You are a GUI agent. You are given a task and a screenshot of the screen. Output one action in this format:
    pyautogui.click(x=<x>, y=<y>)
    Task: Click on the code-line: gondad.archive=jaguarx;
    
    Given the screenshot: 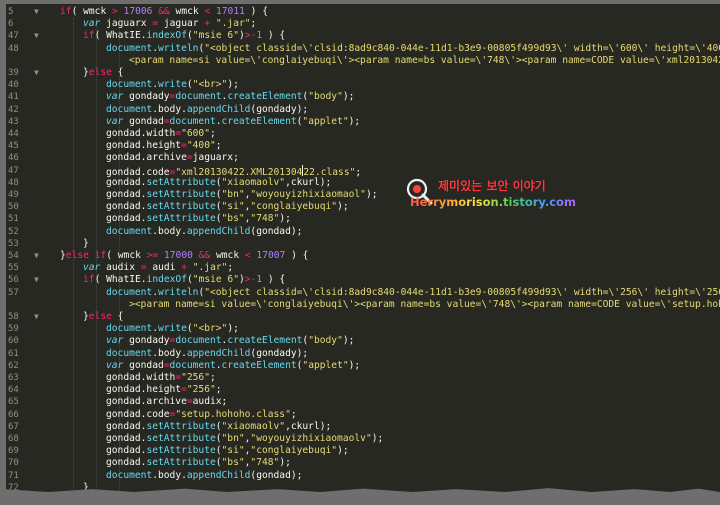 What is the action you would take?
    pyautogui.click(x=172, y=158)
    